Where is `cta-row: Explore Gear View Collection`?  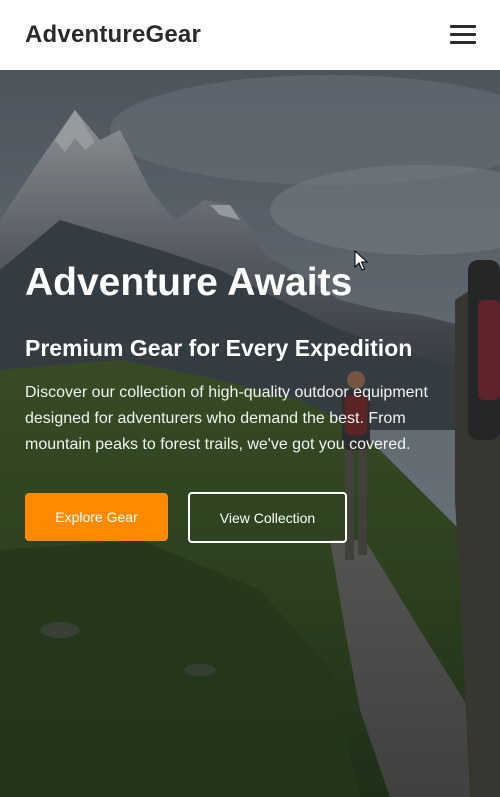
cta-row: Explore Gear View Collection is located at coordinates (245, 517).